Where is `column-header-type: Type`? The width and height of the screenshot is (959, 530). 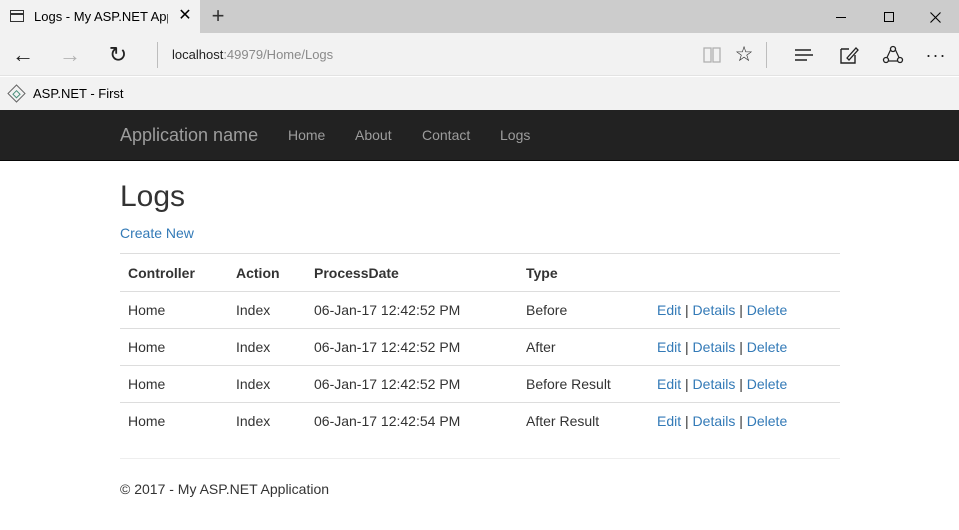
column-header-type: Type is located at coordinates (583, 272).